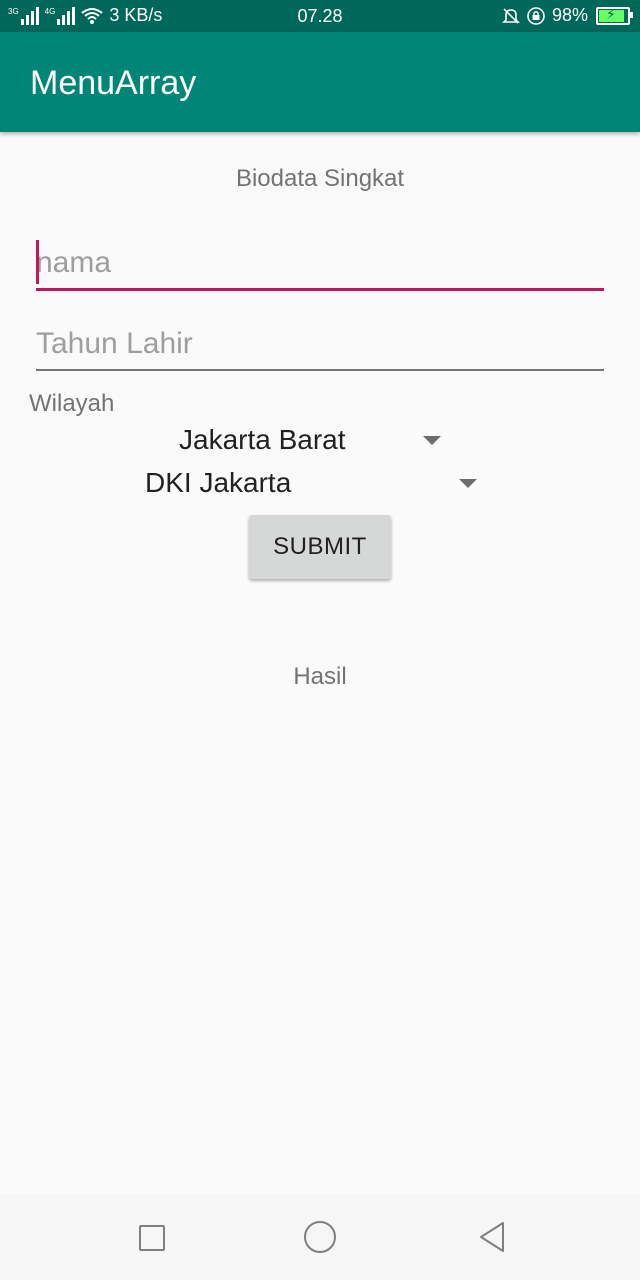  What do you see at coordinates (320, 676) in the screenshot?
I see `result-text: Hasil` at bounding box center [320, 676].